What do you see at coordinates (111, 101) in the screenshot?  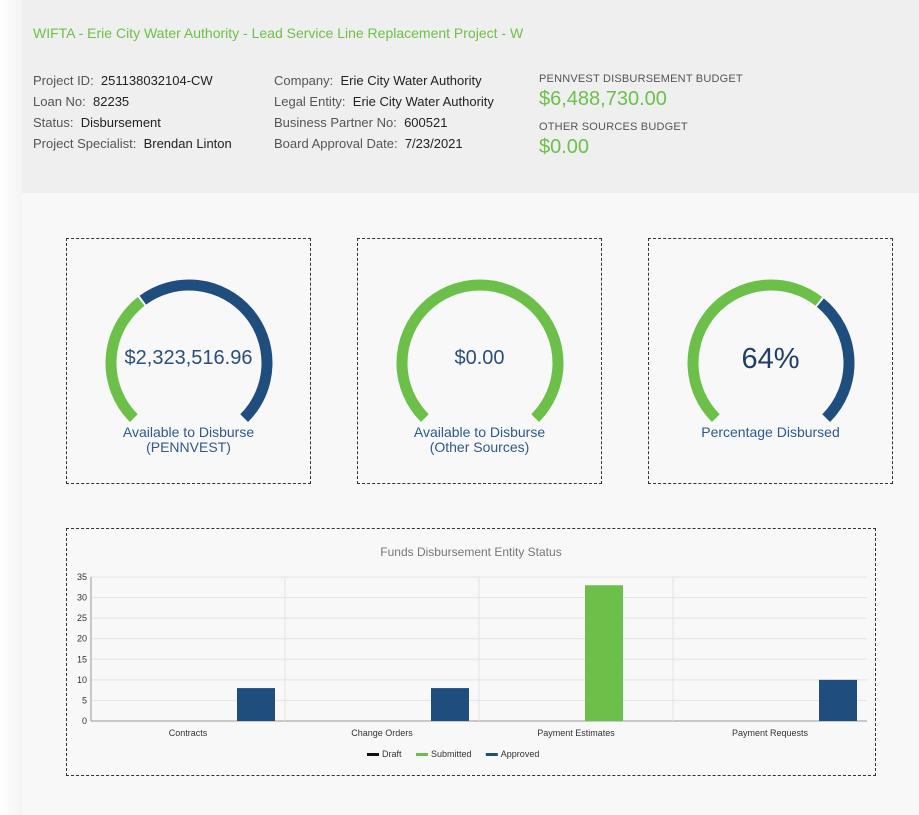 I see `loan-no-value: 82235` at bounding box center [111, 101].